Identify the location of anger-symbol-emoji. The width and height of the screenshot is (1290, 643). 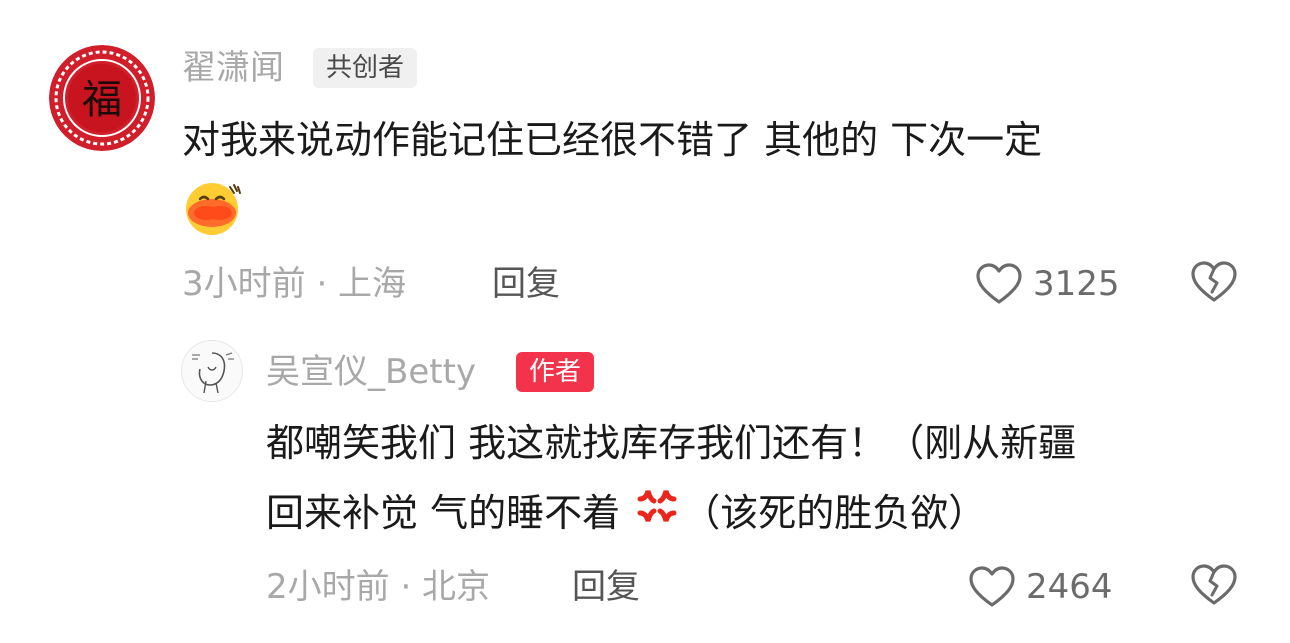
(657, 516).